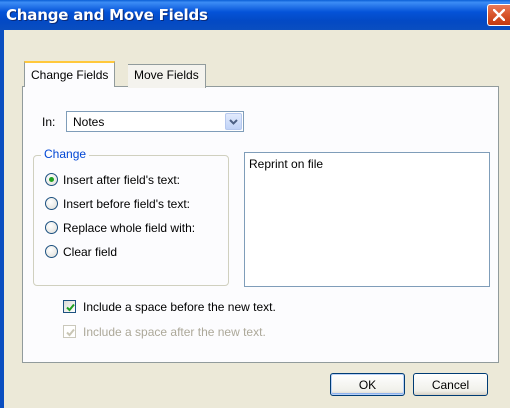  I want to click on tab-move-fields: Move Fields, so click(167, 76).